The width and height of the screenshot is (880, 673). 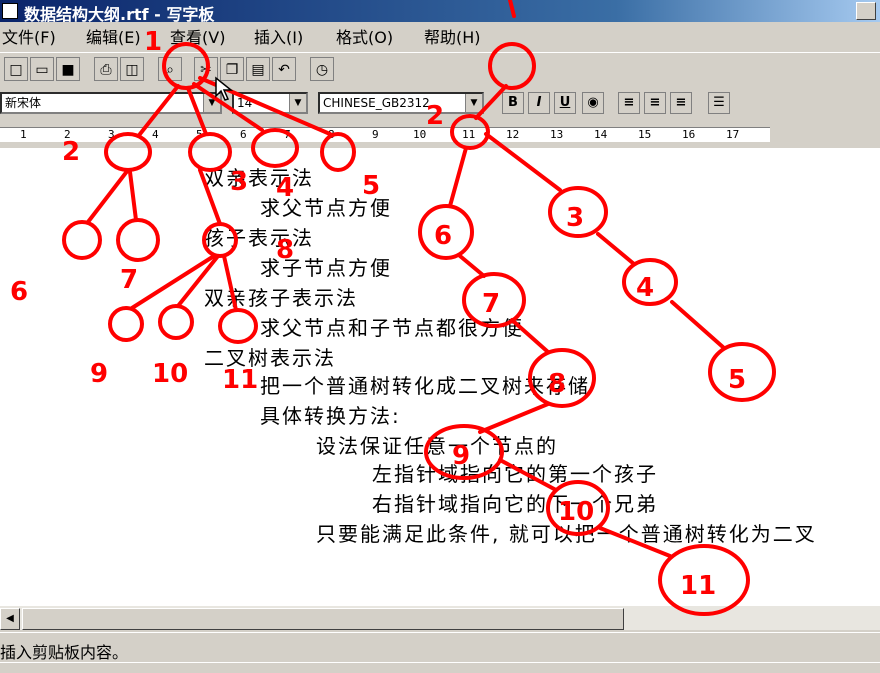 I want to click on mouse-pointer-icon, so click(x=224, y=88).